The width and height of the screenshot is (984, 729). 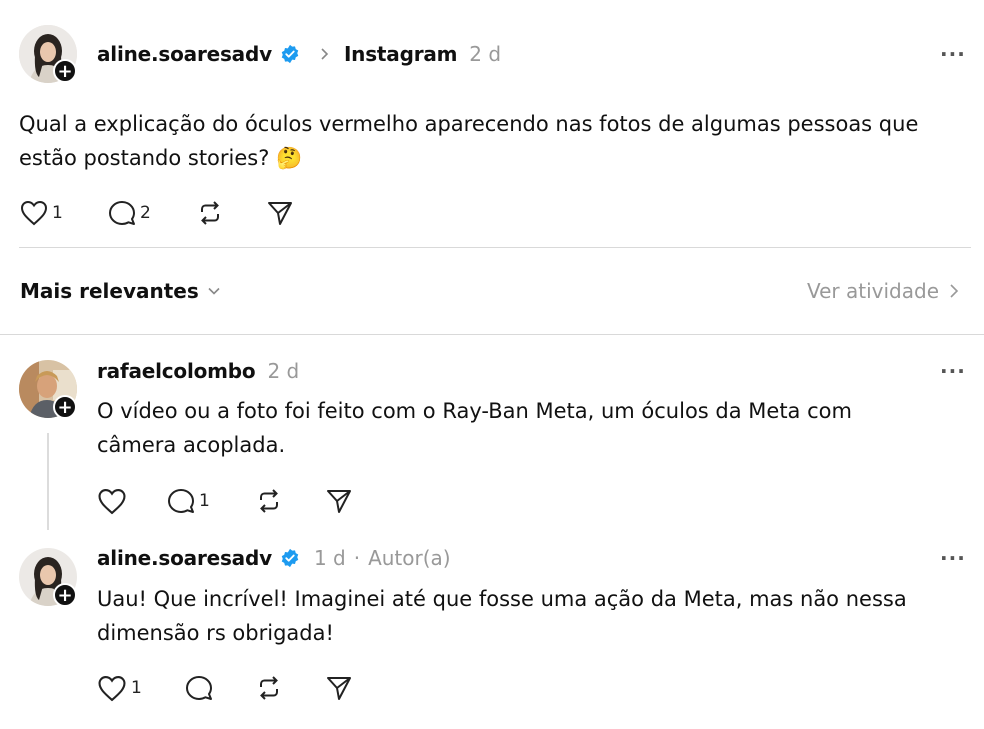 I want to click on post-time: 2 d, so click(x=485, y=54).